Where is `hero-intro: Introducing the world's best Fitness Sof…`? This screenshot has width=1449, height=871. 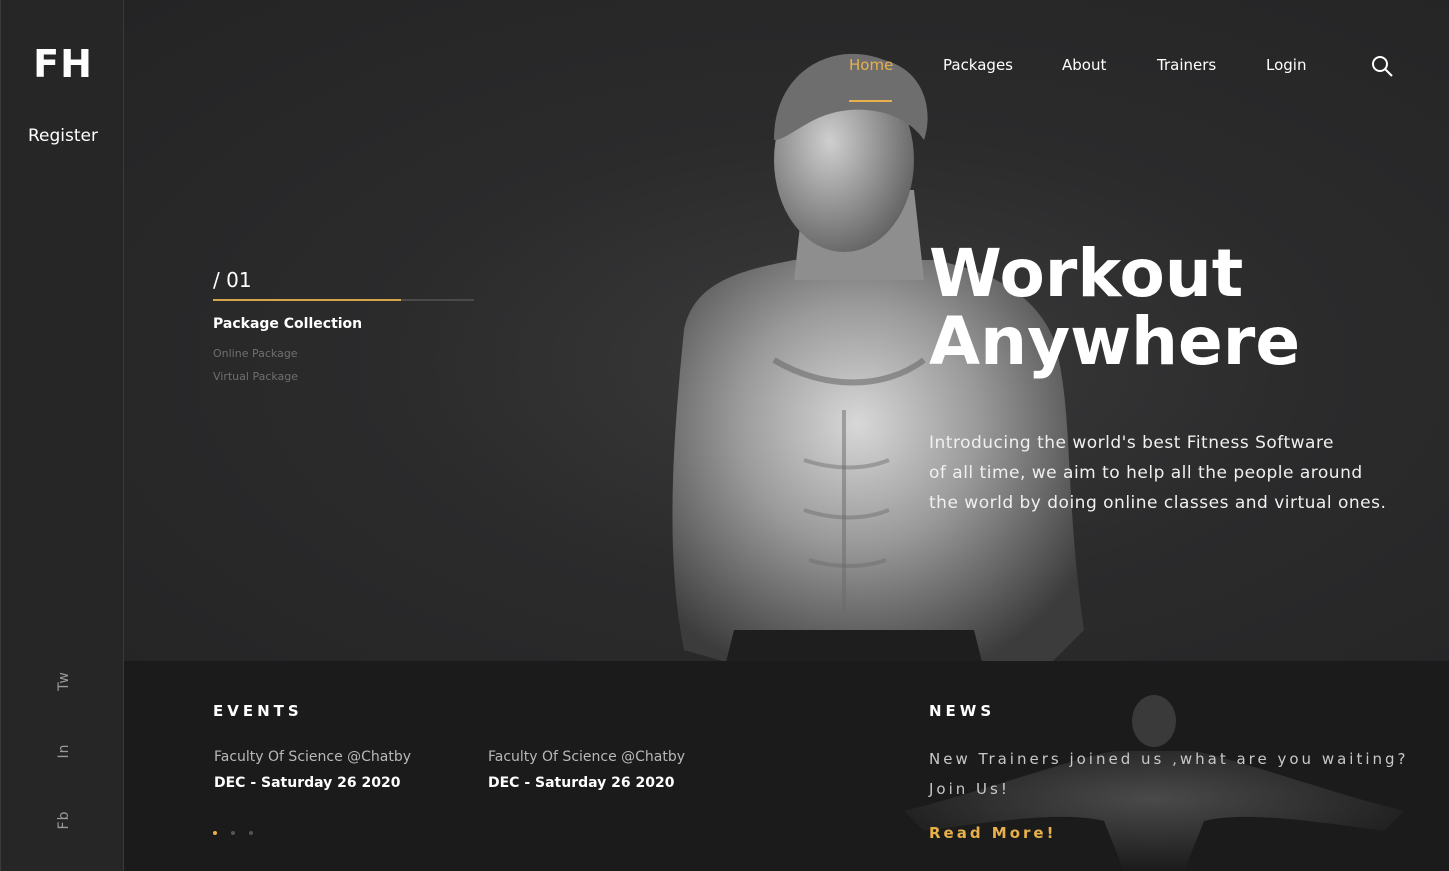 hero-intro: Introducing the world's best Fitness Sof… is located at coordinates (1164, 473).